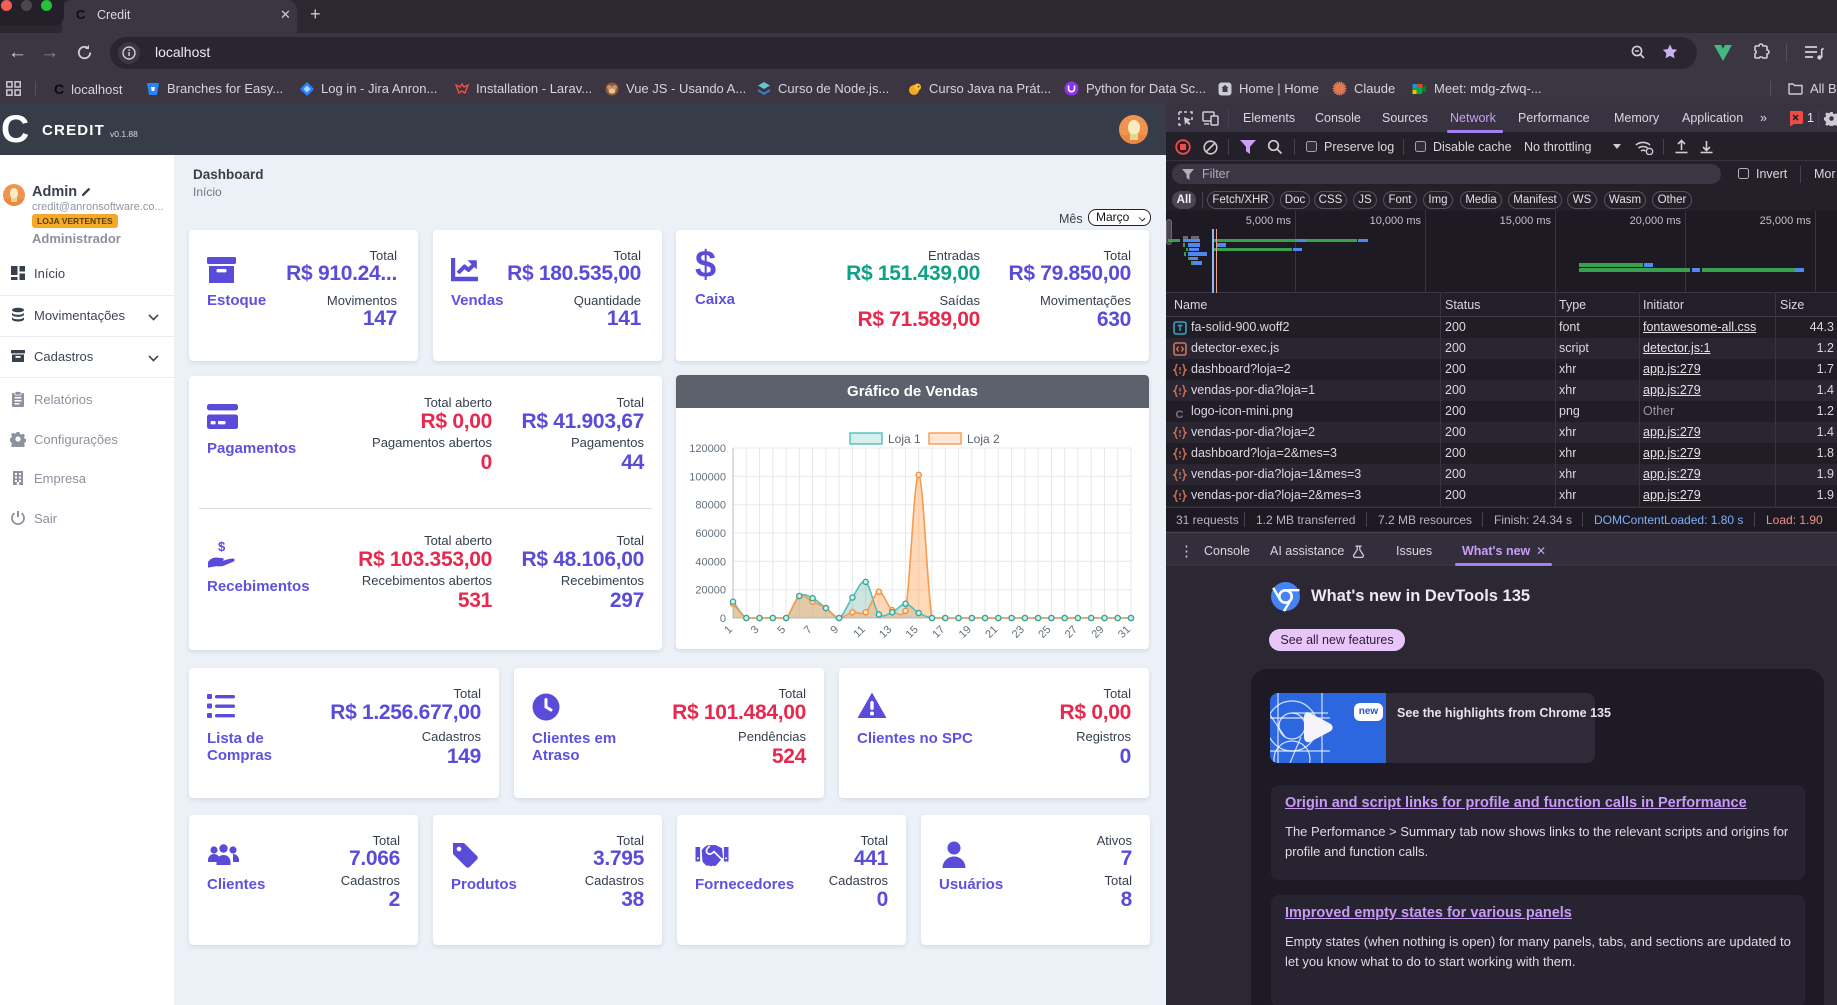 The height and width of the screenshot is (1005, 1837). I want to click on svg-text: 27, so click(1071, 632).